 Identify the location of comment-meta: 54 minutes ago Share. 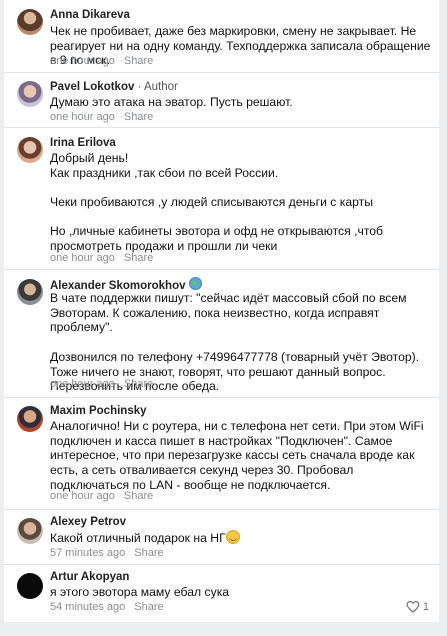
(107, 607).